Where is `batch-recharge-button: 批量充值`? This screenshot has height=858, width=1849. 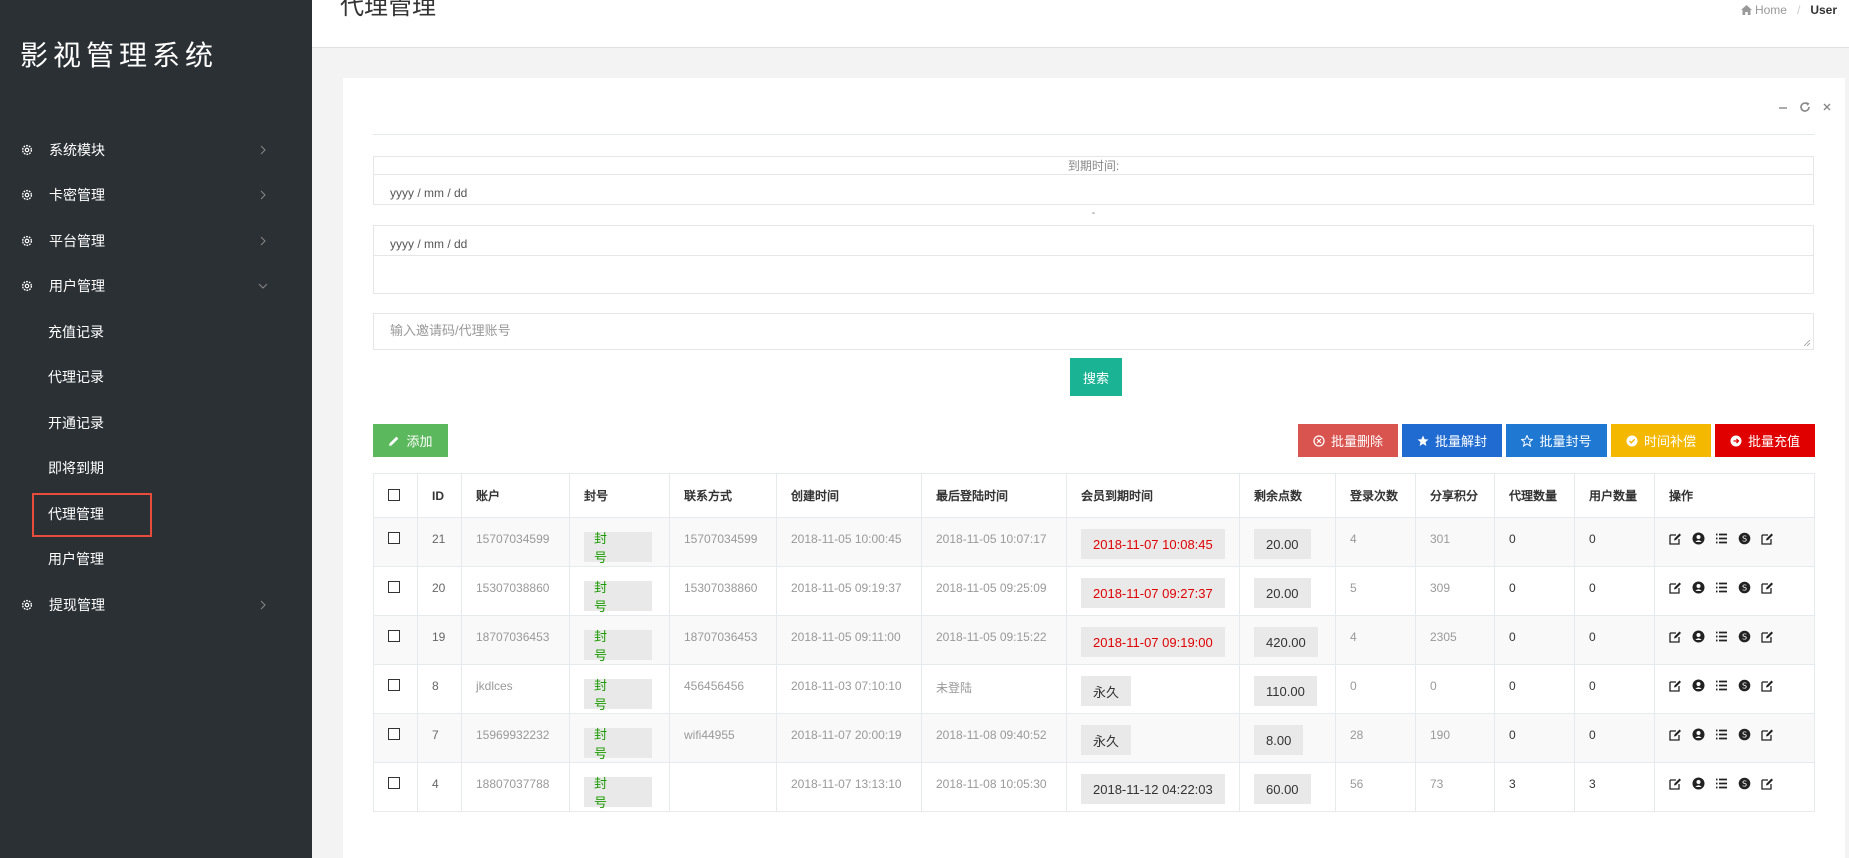
batch-recharge-button: 批量充值 is located at coordinates (1765, 440).